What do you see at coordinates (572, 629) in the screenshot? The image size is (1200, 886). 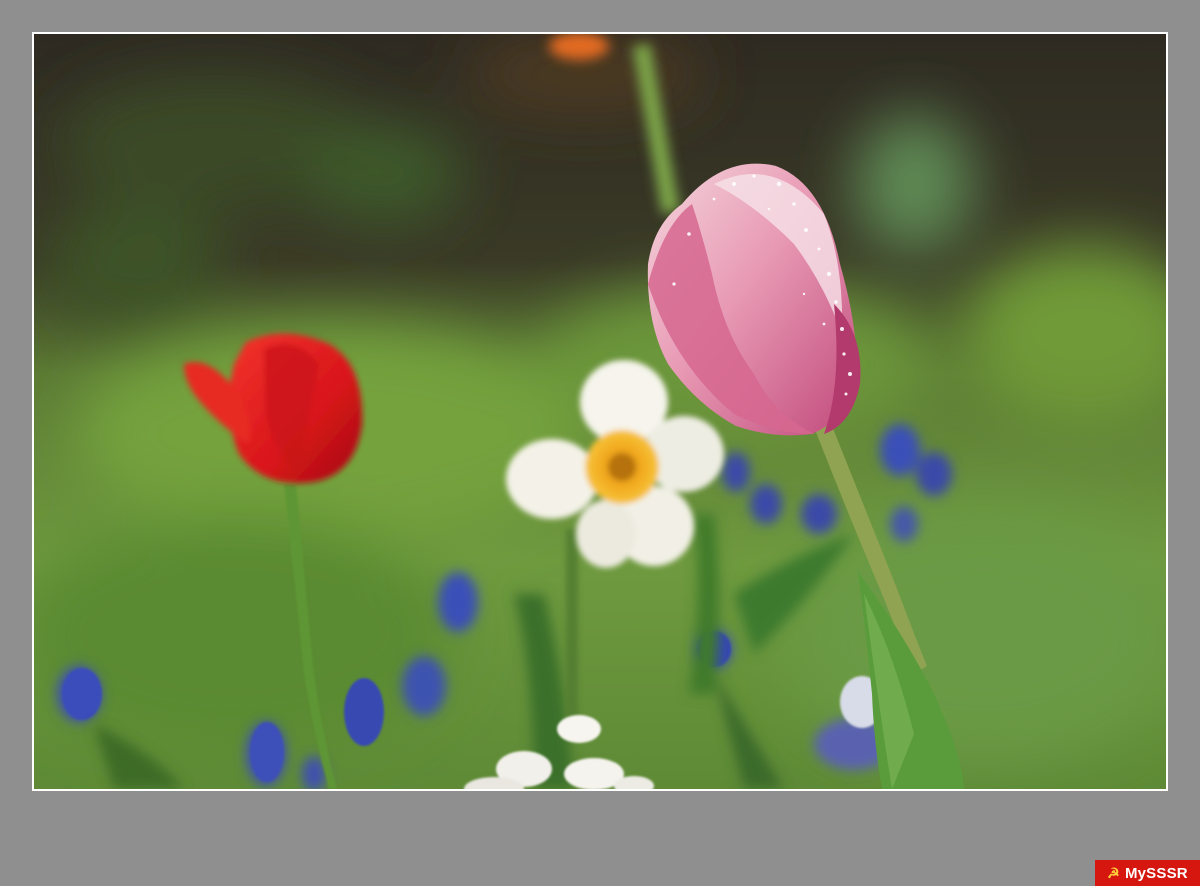 I see `daffodil-stem` at bounding box center [572, 629].